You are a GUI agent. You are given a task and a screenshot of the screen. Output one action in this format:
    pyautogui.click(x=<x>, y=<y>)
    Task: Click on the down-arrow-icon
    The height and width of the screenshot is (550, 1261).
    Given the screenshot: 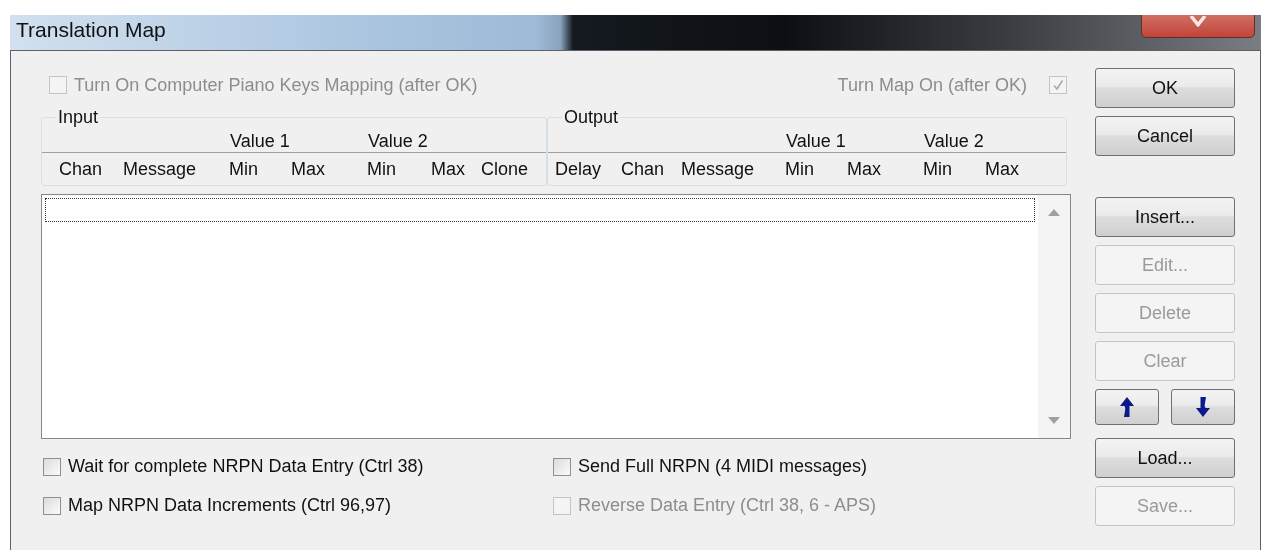 What is the action you would take?
    pyautogui.click(x=1203, y=407)
    